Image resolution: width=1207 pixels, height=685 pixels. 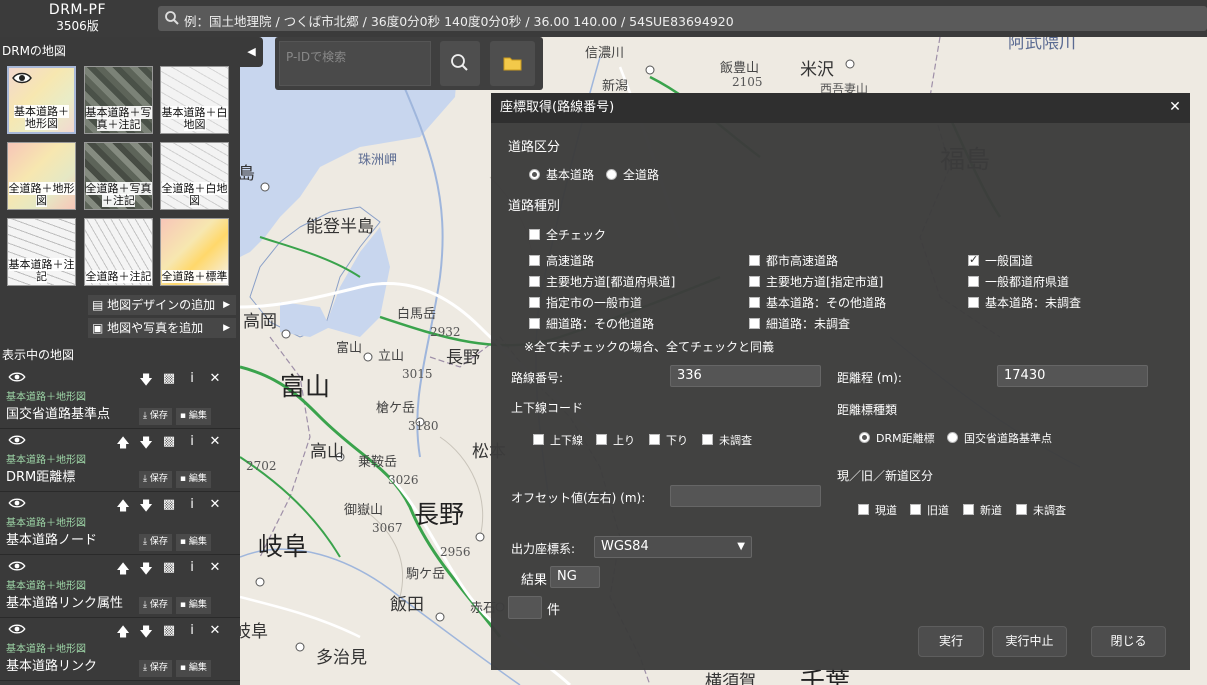 What do you see at coordinates (877, 510) in the screenshot?
I see `road-state-checkbox: 現道` at bounding box center [877, 510].